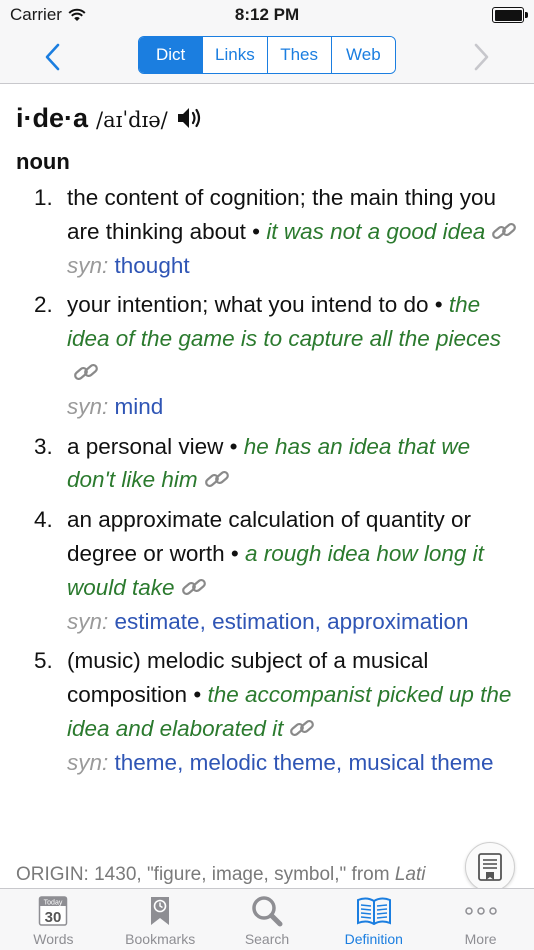  I want to click on calendar-badge-top: Today, so click(53, 903).